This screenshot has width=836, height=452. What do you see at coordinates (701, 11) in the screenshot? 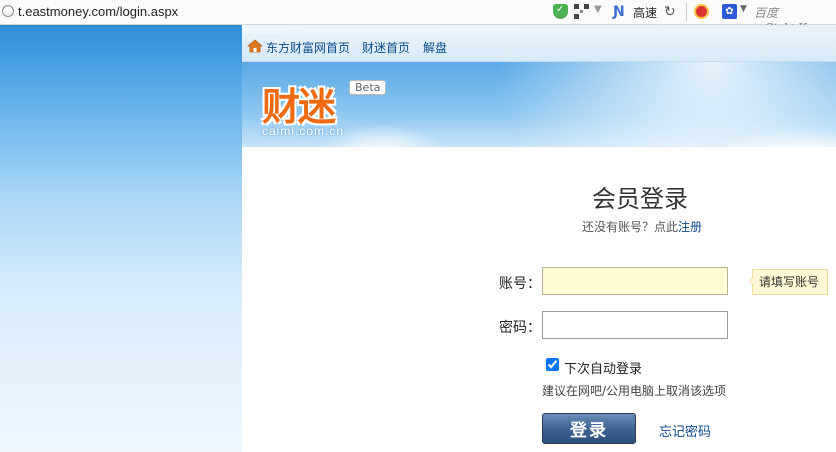
I see `block-icon` at bounding box center [701, 11].